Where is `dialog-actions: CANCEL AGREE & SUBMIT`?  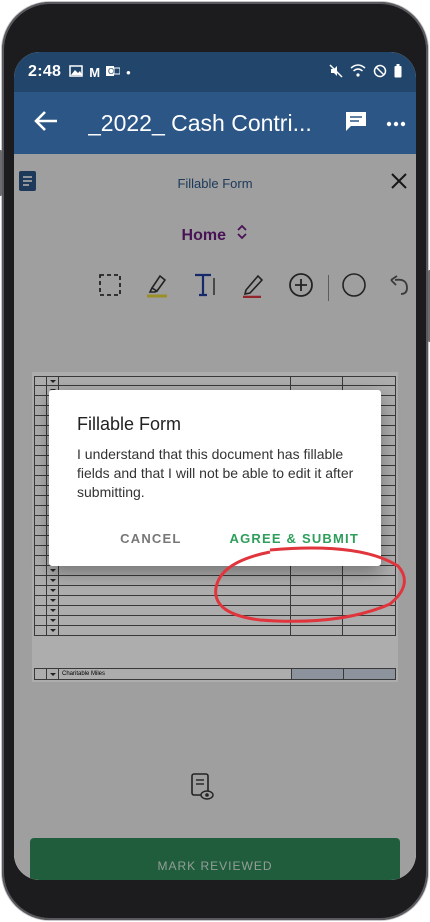
dialog-actions: CANCEL AGREE & SUBMIT is located at coordinates (239, 538).